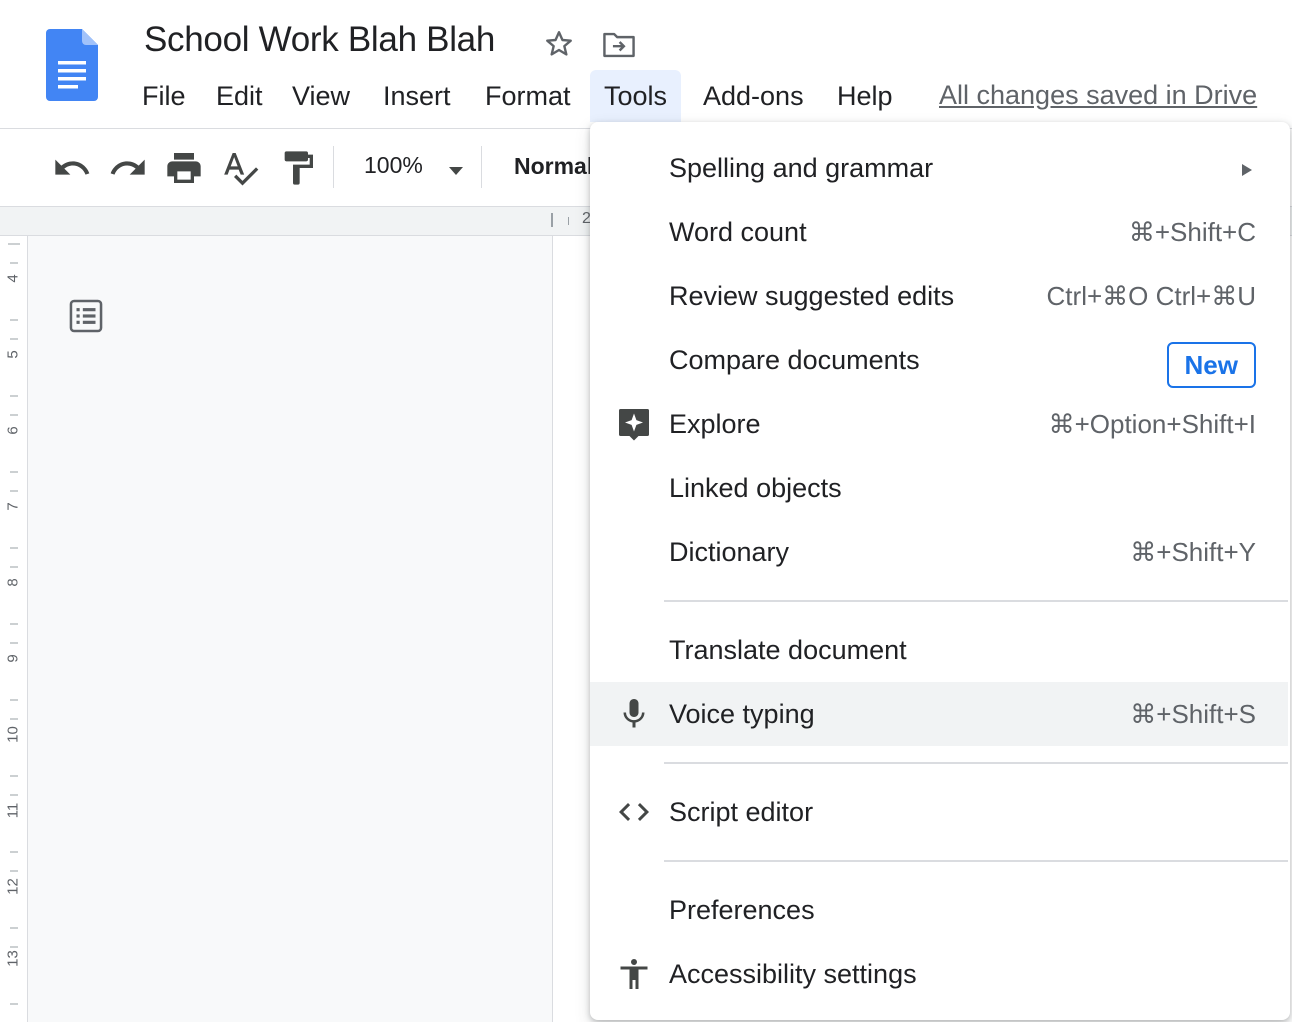  What do you see at coordinates (755, 488) in the screenshot?
I see `menu-item-label: Linked objects` at bounding box center [755, 488].